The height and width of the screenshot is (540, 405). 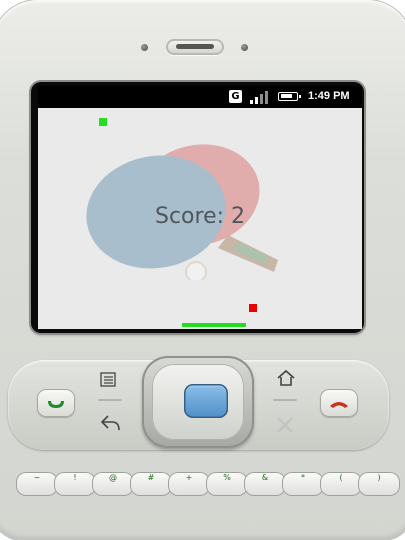 I want to click on end-call-icon, so click(x=339, y=405).